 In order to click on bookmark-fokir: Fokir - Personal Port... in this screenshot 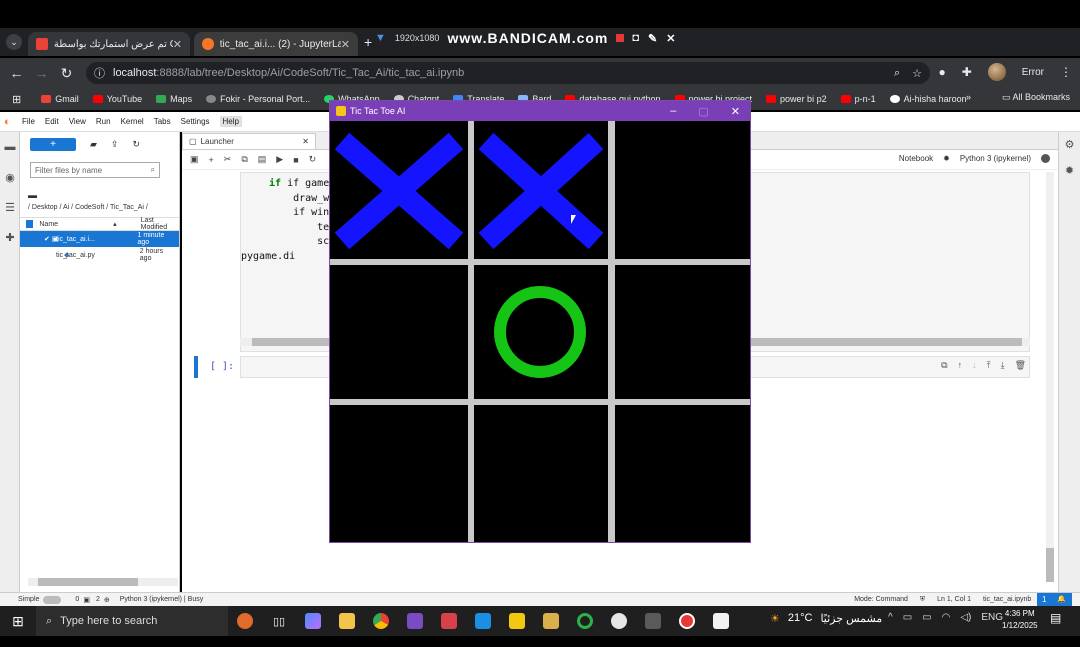, I will do `click(258, 99)`.